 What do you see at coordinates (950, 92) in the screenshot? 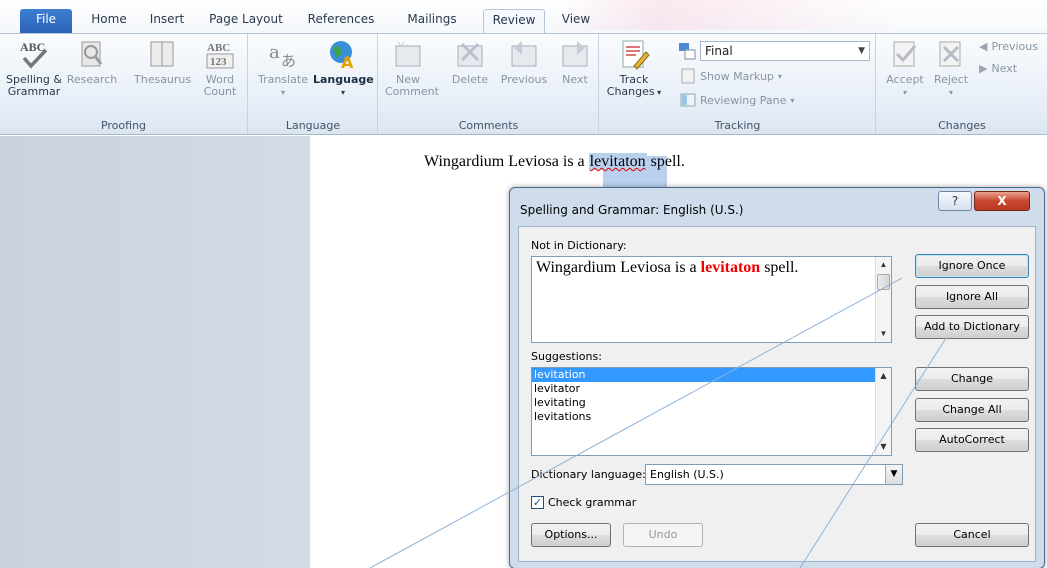
I see `reject-dropdown-icon: ▾` at bounding box center [950, 92].